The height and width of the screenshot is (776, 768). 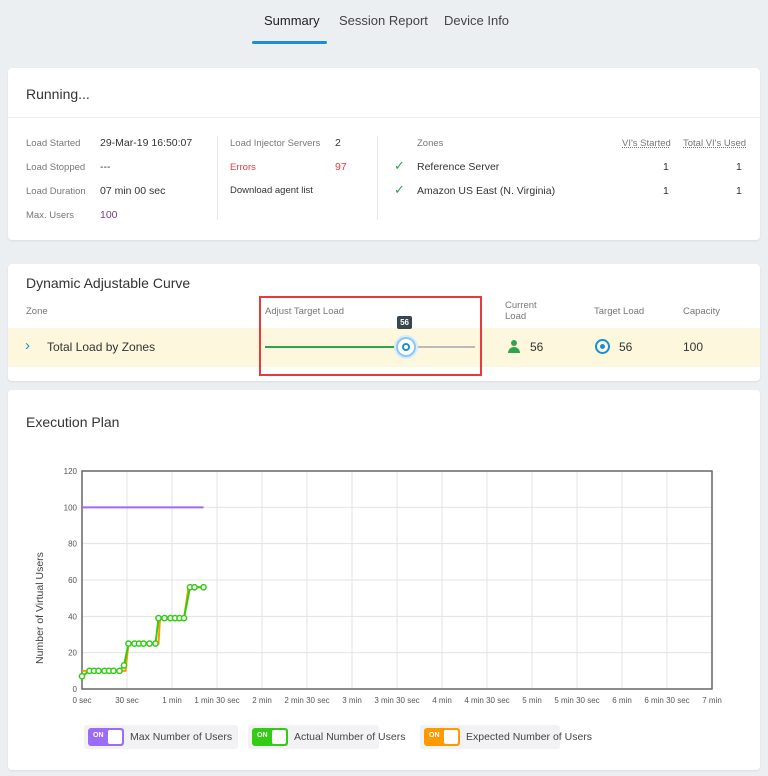 What do you see at coordinates (602, 346) in the screenshot?
I see `target-icon` at bounding box center [602, 346].